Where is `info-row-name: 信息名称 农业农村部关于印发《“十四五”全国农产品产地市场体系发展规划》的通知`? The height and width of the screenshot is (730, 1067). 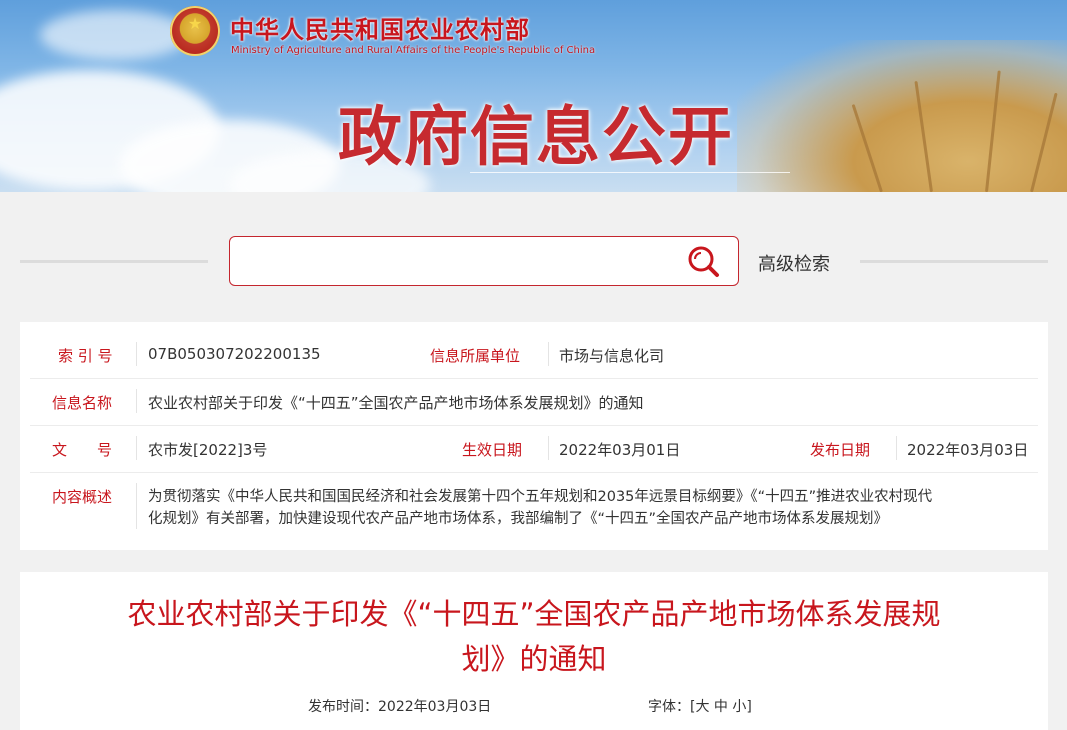
info-row-name: 信息名称 农业农村部关于印发《“十四五”全国农产品产地市场体系发展规划》的通知 is located at coordinates (534, 402).